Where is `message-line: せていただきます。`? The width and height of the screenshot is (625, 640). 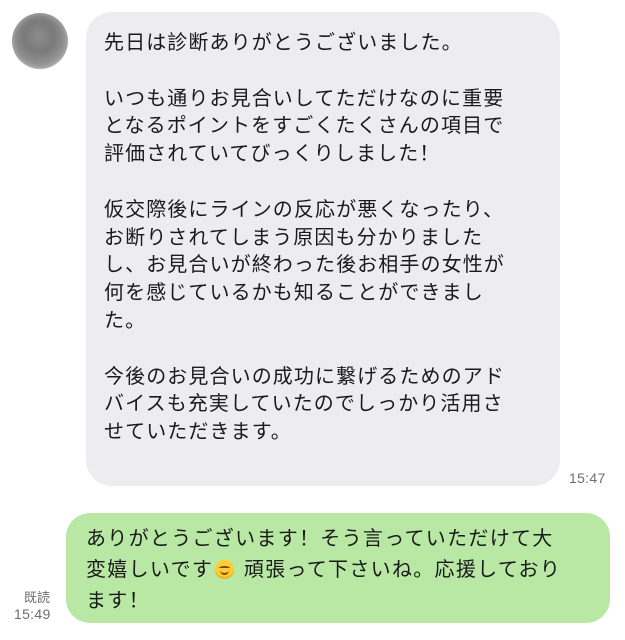
message-line: せていただきます。 is located at coordinates (198, 431).